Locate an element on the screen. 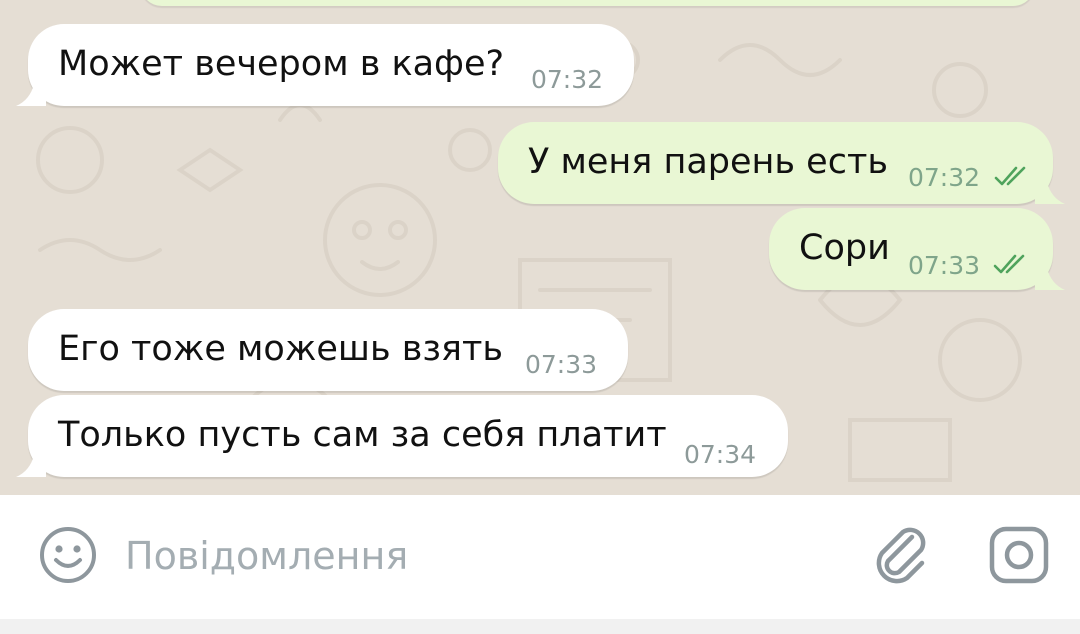  outgoing-message-bubble: Сори 07:33 is located at coordinates (917, 249).